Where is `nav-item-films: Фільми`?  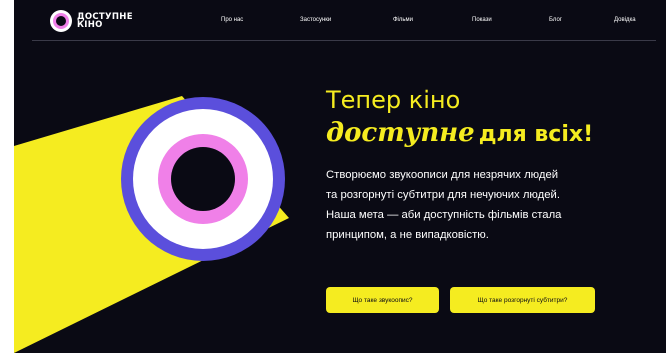 nav-item-films: Фільми is located at coordinates (403, 20).